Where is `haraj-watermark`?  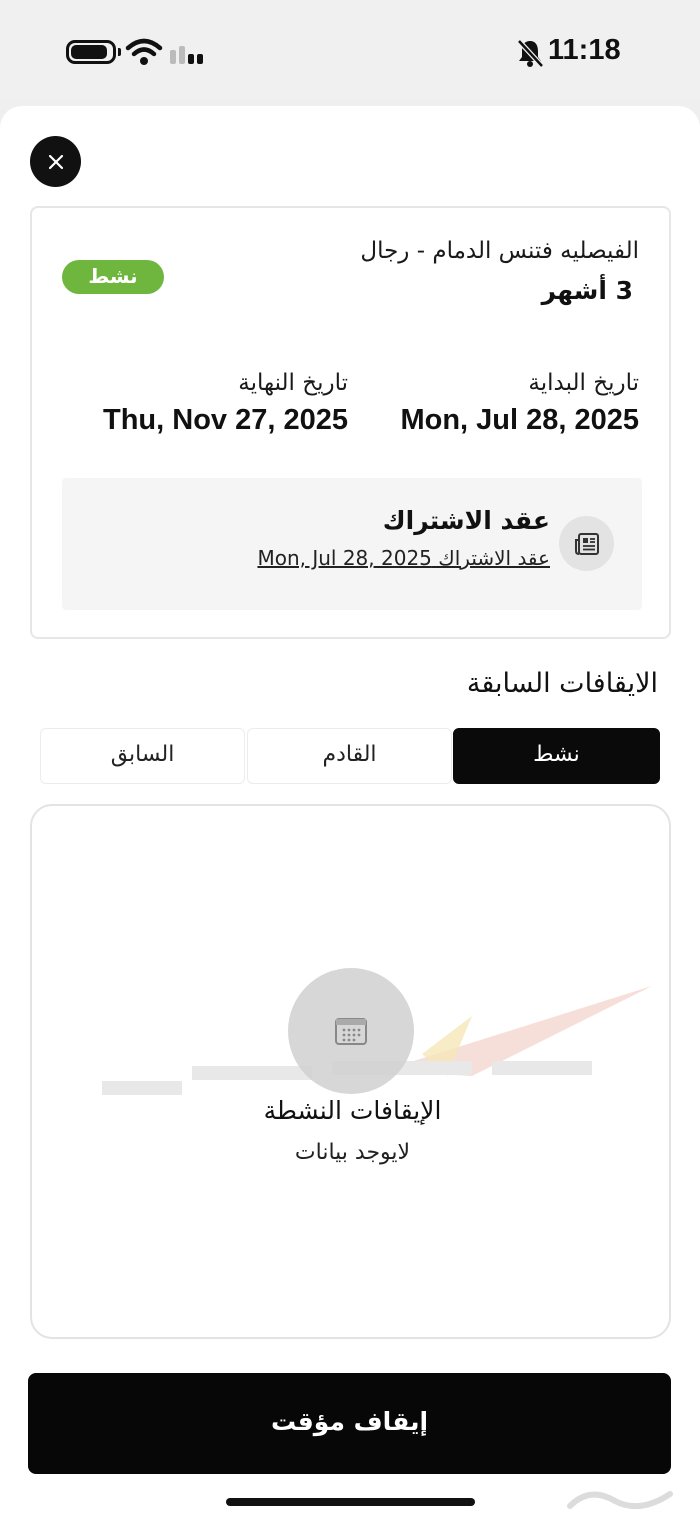 haraj-watermark is located at coordinates (620, 1500).